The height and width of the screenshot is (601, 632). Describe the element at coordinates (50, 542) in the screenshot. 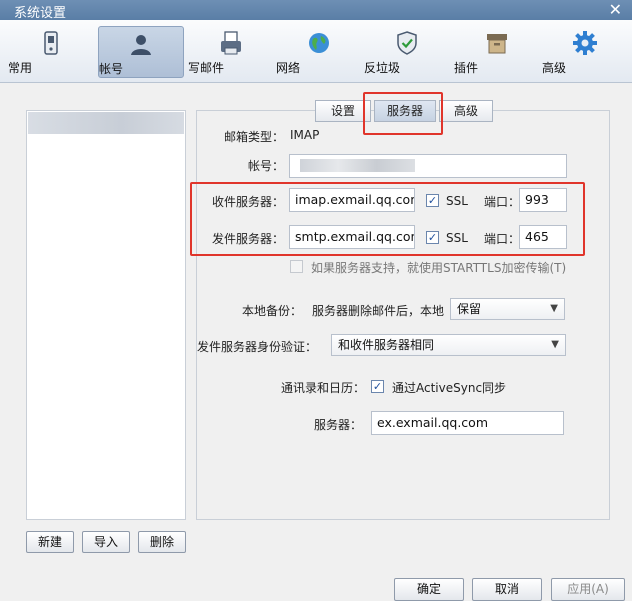

I see `new-account-button: 新建` at that location.